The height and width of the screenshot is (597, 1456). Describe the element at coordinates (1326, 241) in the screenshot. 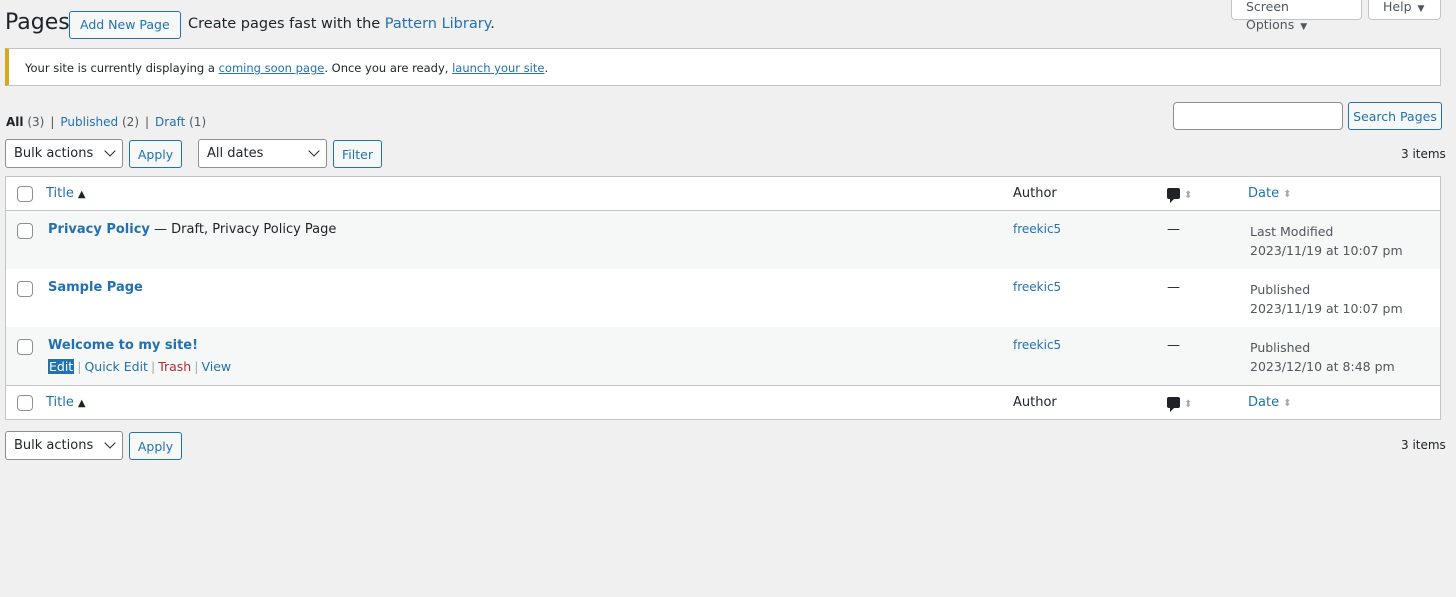

I see `date-cell: Last Modified 2023/11/19 at 10:07 pm` at that location.